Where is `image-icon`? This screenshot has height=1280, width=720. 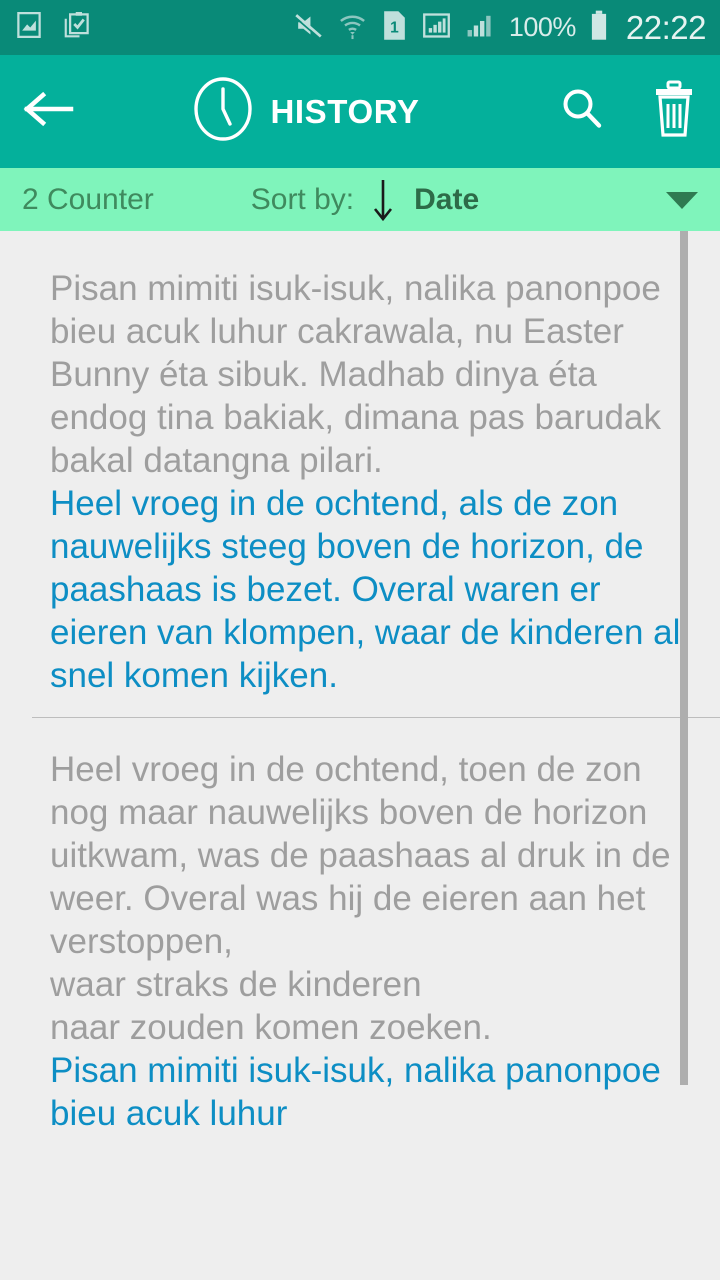 image-icon is located at coordinates (29, 27).